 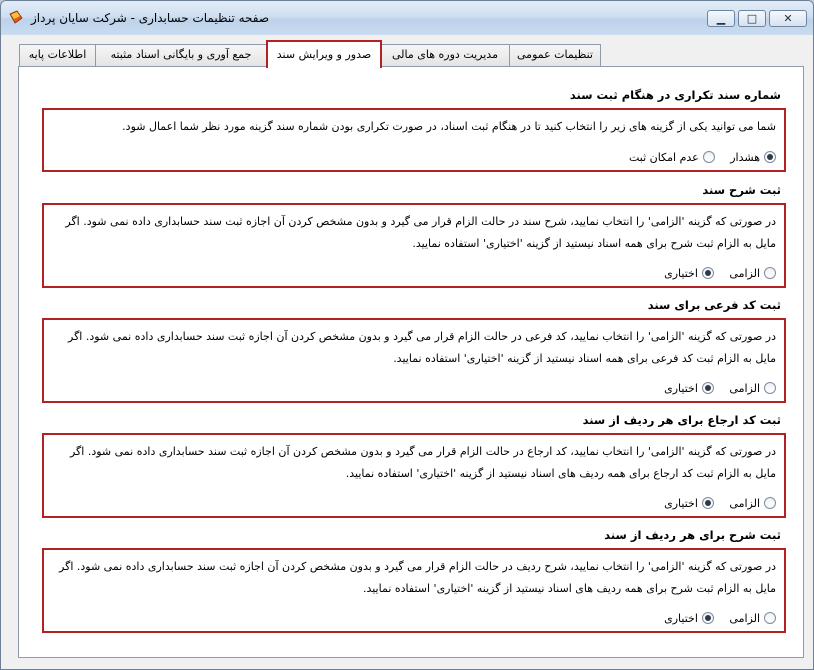 I want to click on radio-group-row-description: الزامی اختیاری, so click(x=714, y=618).